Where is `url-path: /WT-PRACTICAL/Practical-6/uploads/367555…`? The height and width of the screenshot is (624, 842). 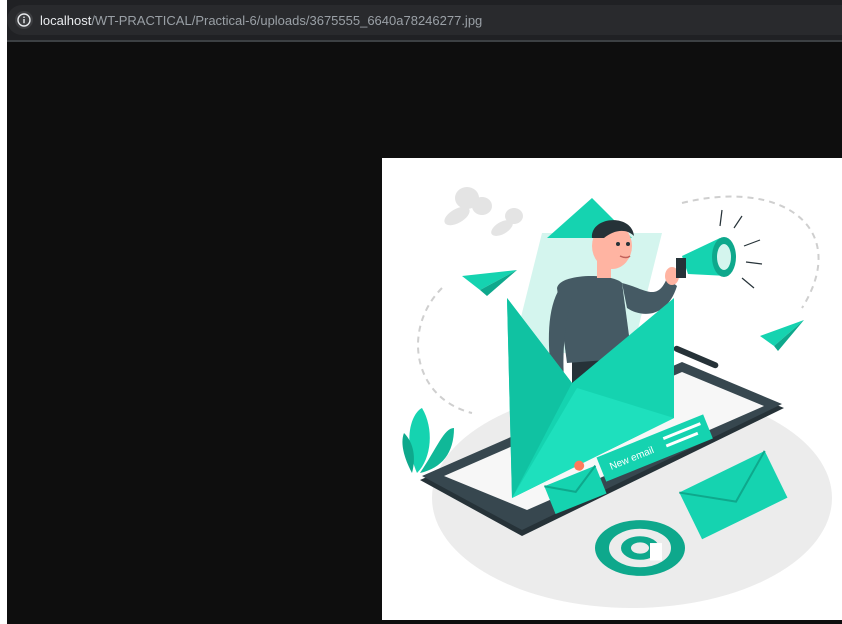 url-path: /WT-PRACTICAL/Practical-6/uploads/367555… is located at coordinates (287, 20).